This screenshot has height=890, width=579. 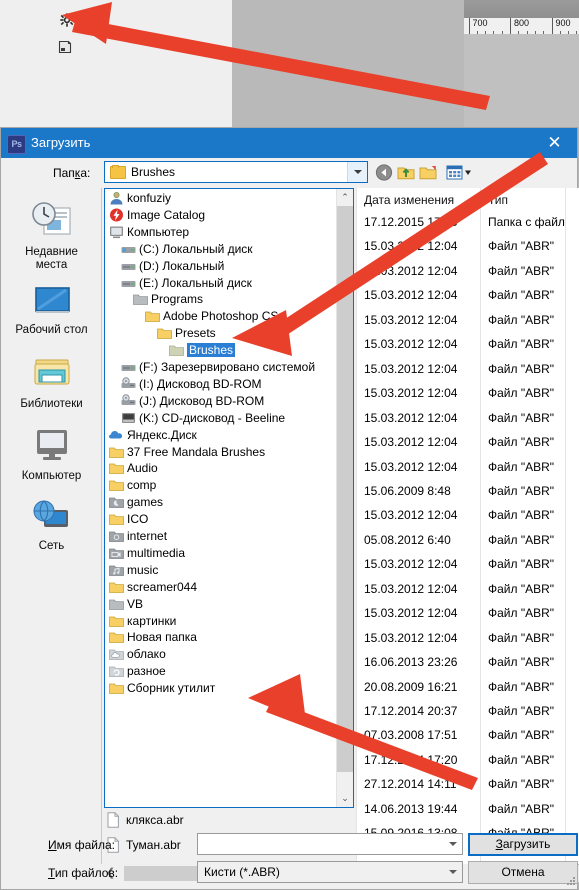 I want to click on tree-item: Brushes, so click(x=221, y=350).